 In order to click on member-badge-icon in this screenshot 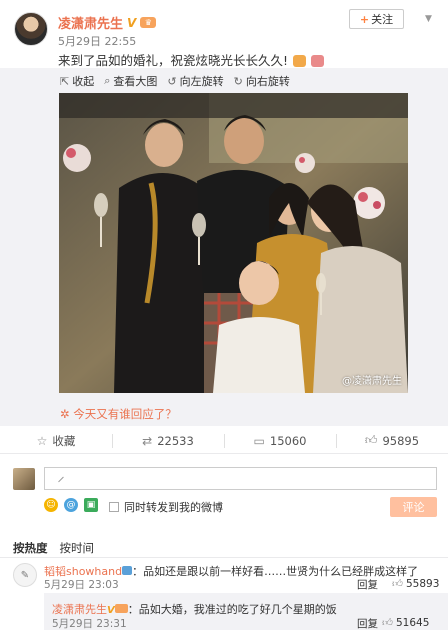, I will do `click(127, 570)`.